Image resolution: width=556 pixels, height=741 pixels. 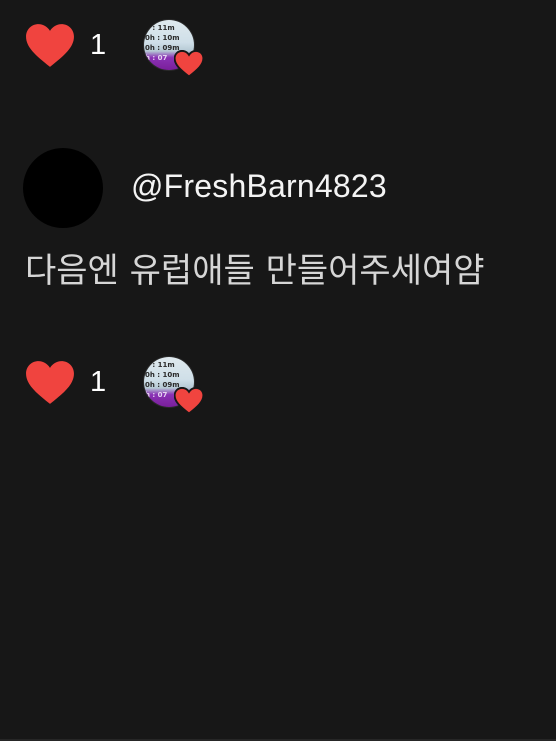 I want to click on comment-author: @FreshBarn4823, so click(x=259, y=186).